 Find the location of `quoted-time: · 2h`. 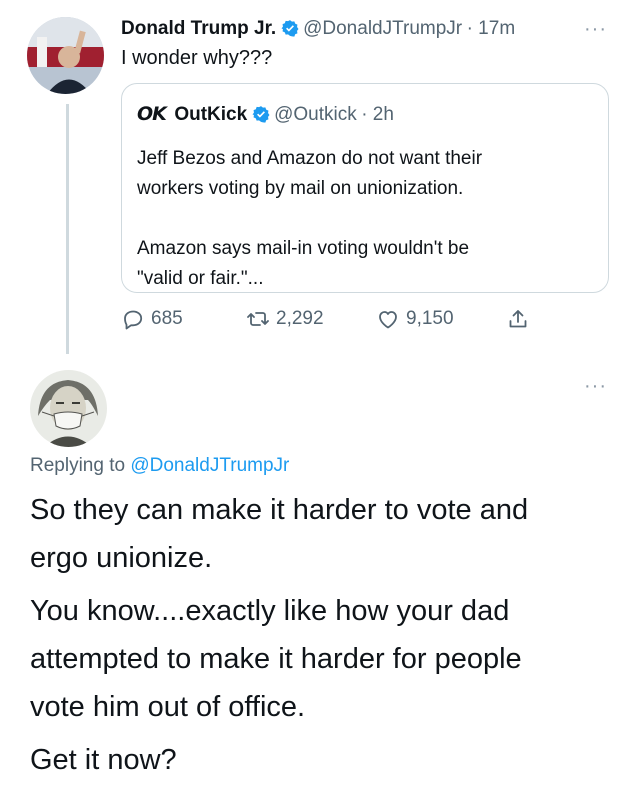

quoted-time: · 2h is located at coordinates (377, 114).